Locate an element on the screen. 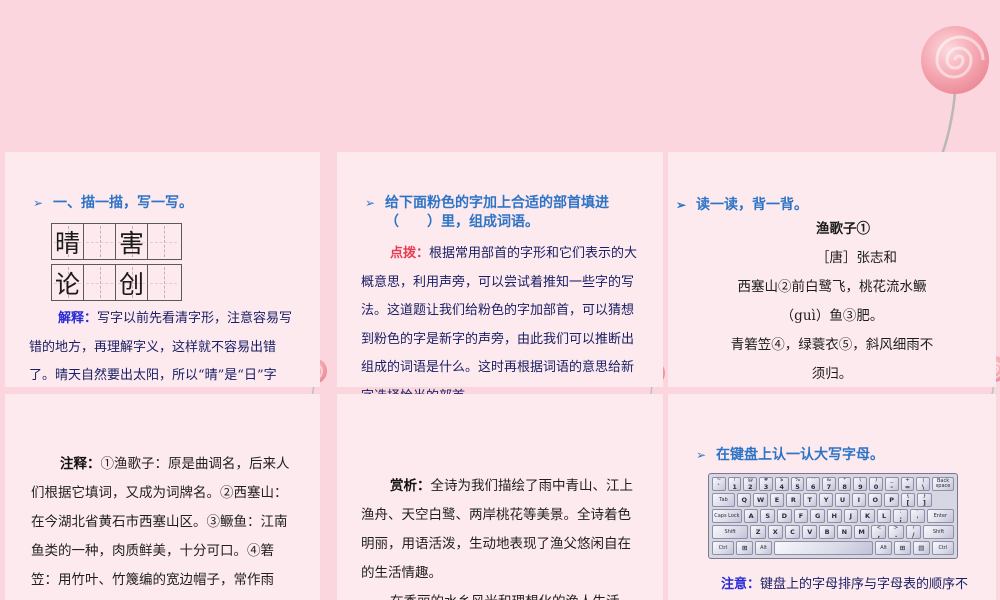 This screenshot has height=600, width=1000. kb-key: :; is located at coordinates (901, 516).